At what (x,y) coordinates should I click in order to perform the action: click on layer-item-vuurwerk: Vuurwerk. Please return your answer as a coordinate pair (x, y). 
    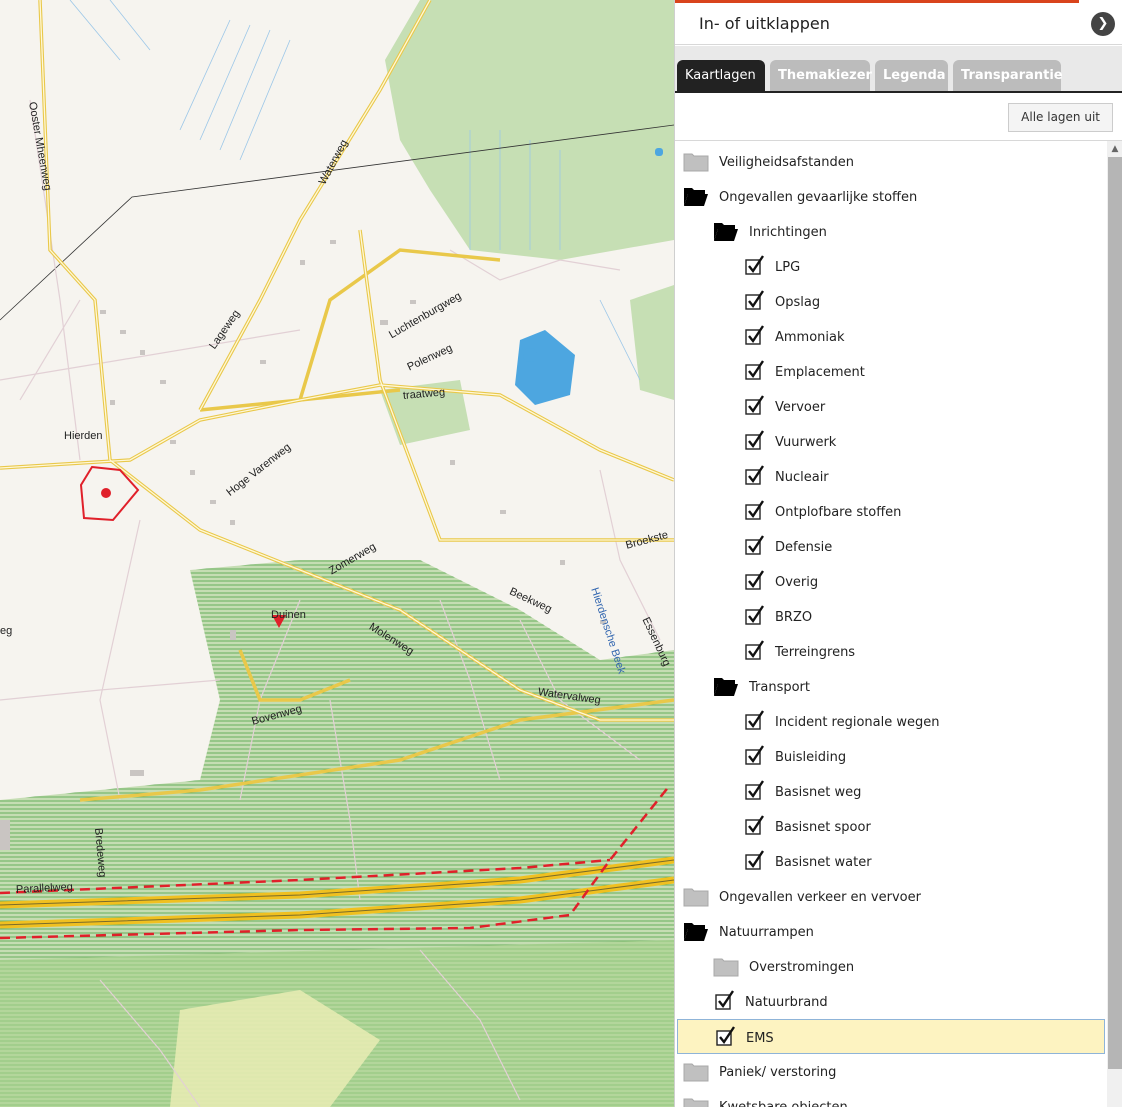
    Looking at the image, I should click on (891, 441).